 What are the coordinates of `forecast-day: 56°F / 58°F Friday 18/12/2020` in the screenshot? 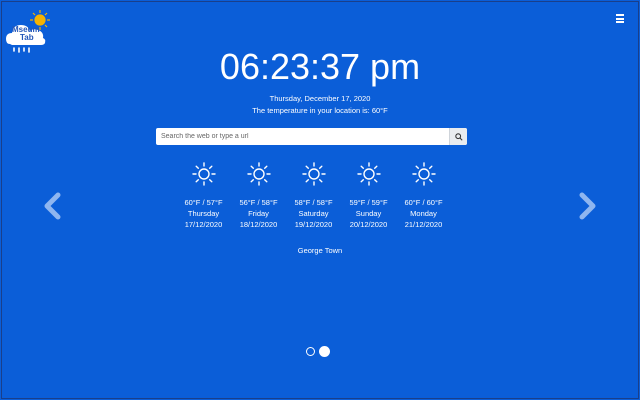 It's located at (258, 196).